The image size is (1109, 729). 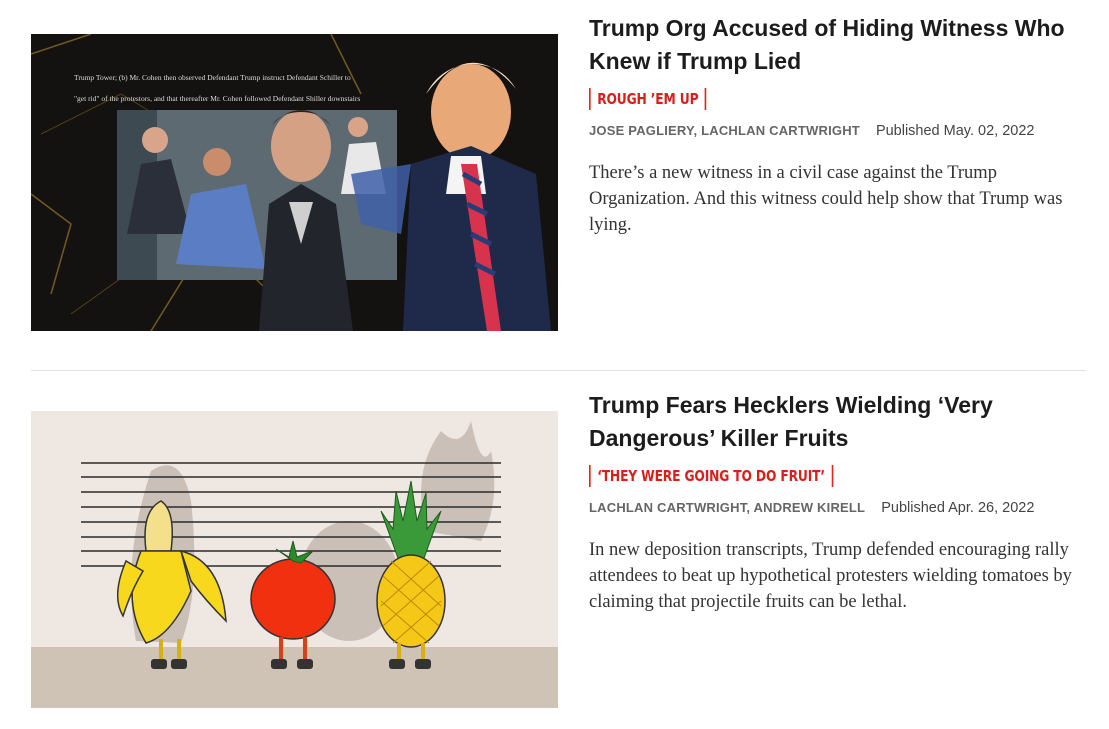 I want to click on article-published-date: Published Apr. 26, 2022, so click(x=958, y=508).